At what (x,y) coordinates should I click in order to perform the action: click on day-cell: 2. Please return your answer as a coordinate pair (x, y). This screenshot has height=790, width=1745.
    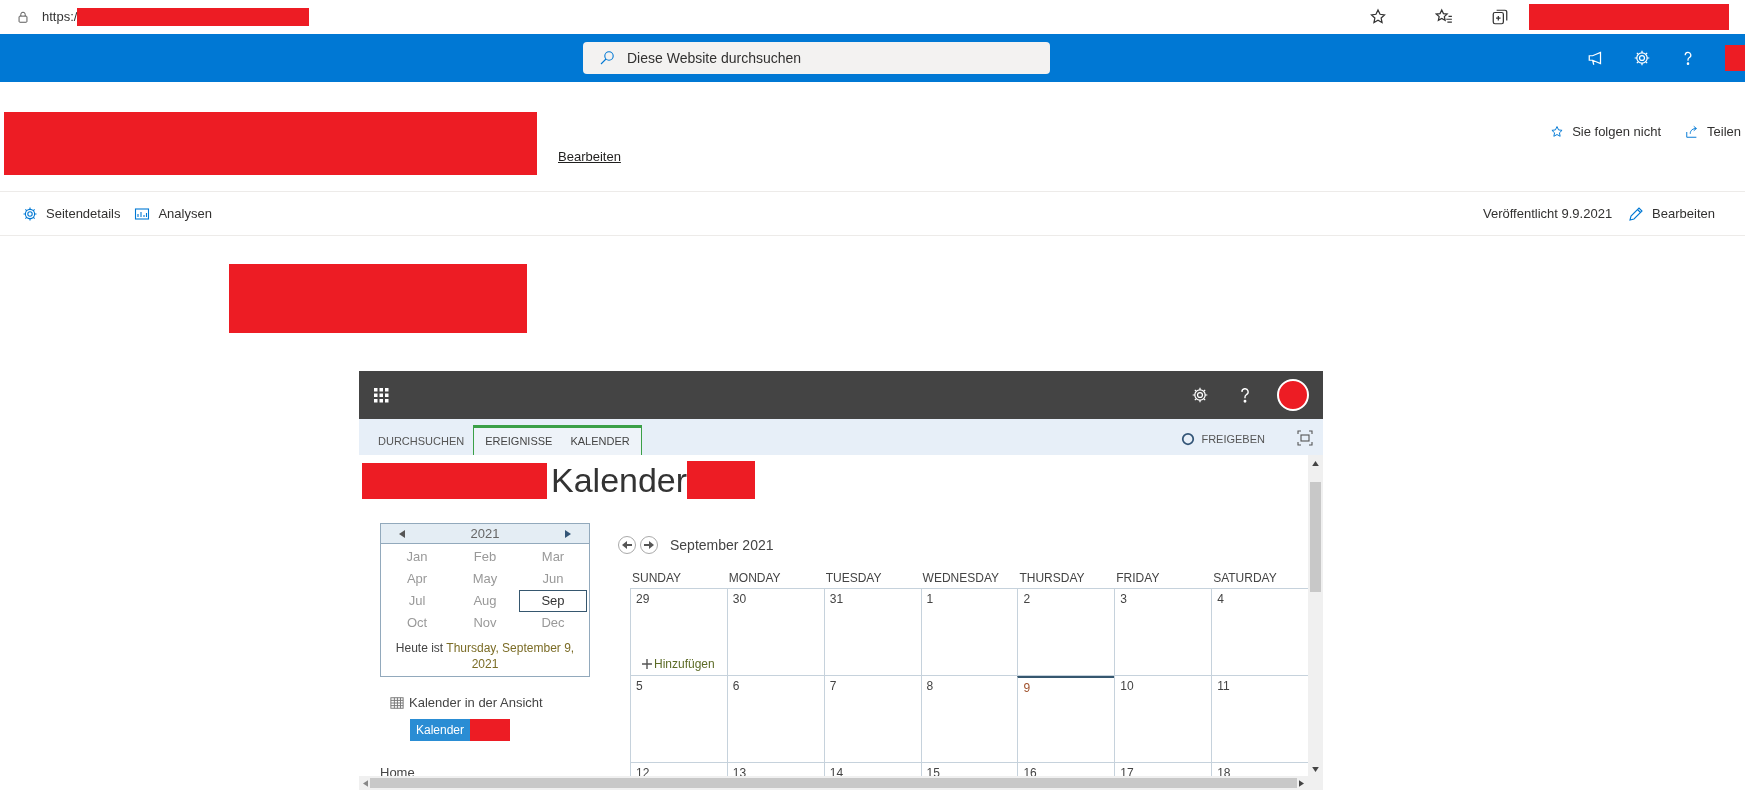
    Looking at the image, I should click on (1066, 632).